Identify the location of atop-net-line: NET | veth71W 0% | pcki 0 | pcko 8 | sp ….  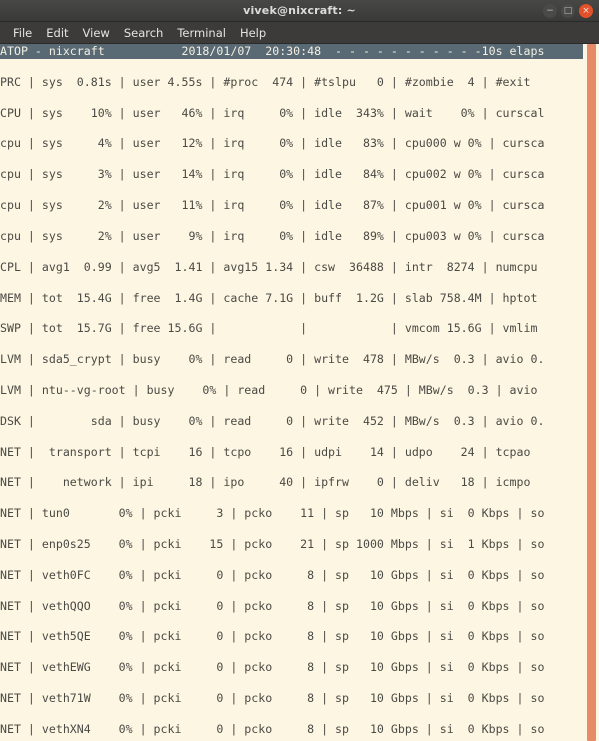
(272, 698).